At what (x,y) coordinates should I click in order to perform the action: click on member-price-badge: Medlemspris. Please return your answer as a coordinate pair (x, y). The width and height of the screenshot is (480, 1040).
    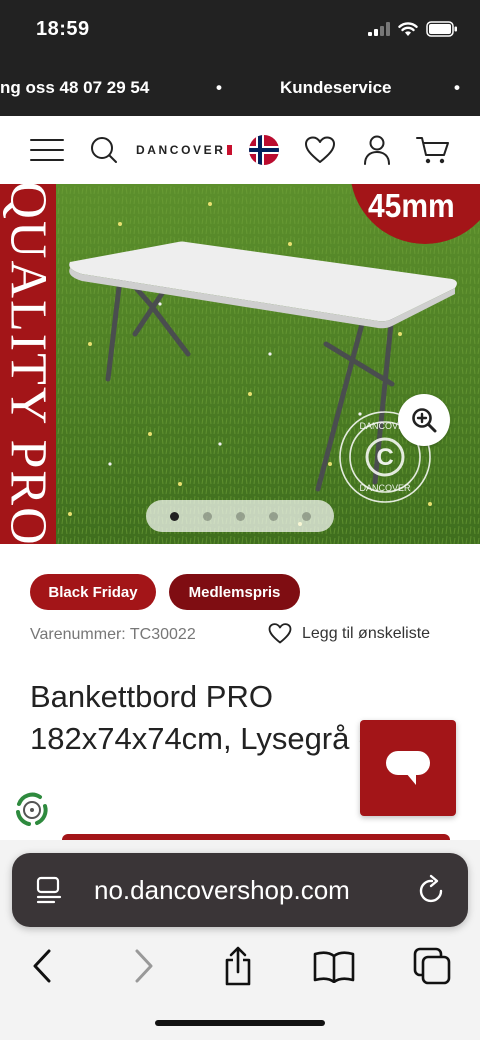
    Looking at the image, I should click on (234, 592).